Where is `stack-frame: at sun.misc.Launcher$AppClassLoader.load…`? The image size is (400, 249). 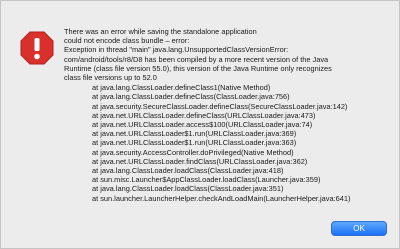 stack-frame: at sun.misc.Launcher$AppClassLoader.load… is located at coordinates (206, 180).